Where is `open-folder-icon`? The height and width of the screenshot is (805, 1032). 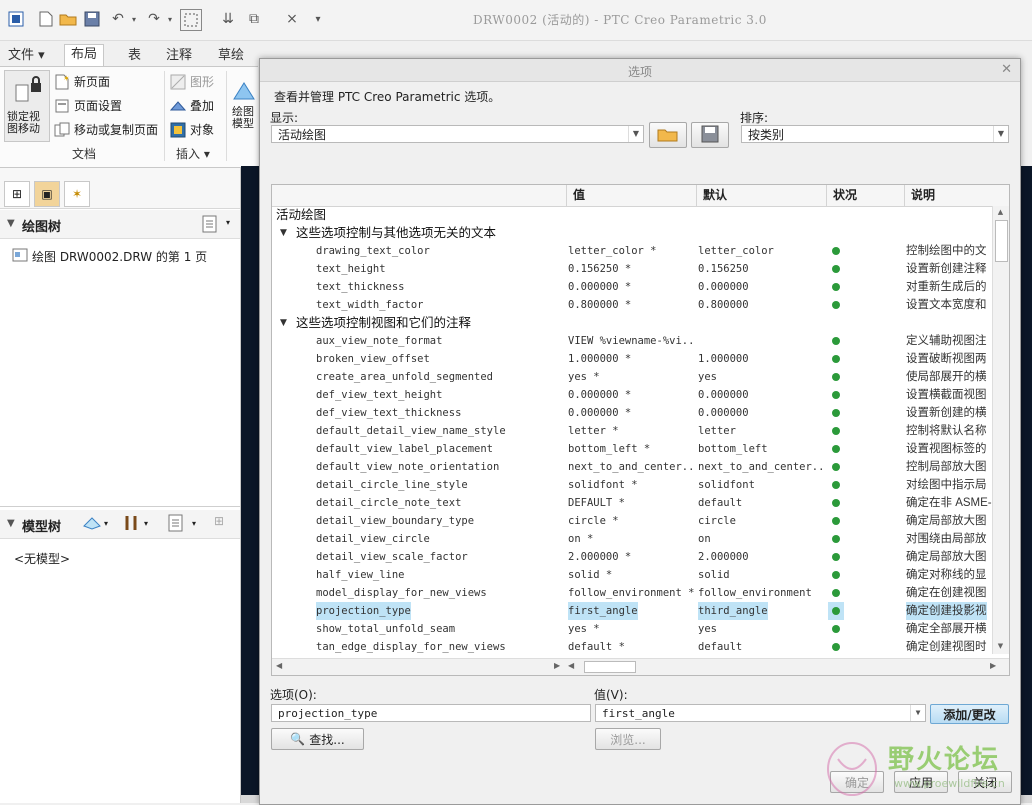
open-folder-icon is located at coordinates (68, 19).